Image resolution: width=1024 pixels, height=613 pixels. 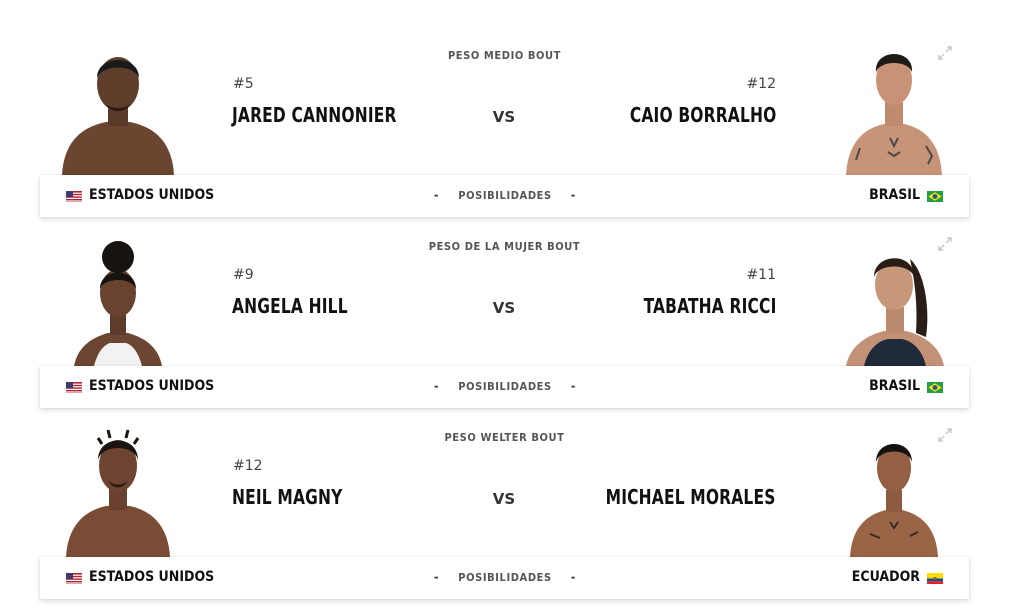 What do you see at coordinates (243, 275) in the screenshot?
I see `fighter-rank-red: #9` at bounding box center [243, 275].